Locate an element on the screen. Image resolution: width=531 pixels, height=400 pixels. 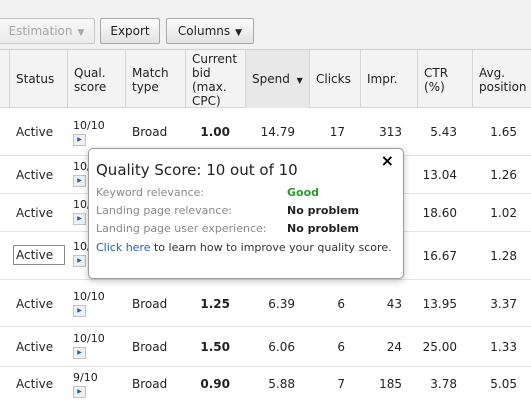
ctr-value: 13.04 is located at coordinates (439, 175).